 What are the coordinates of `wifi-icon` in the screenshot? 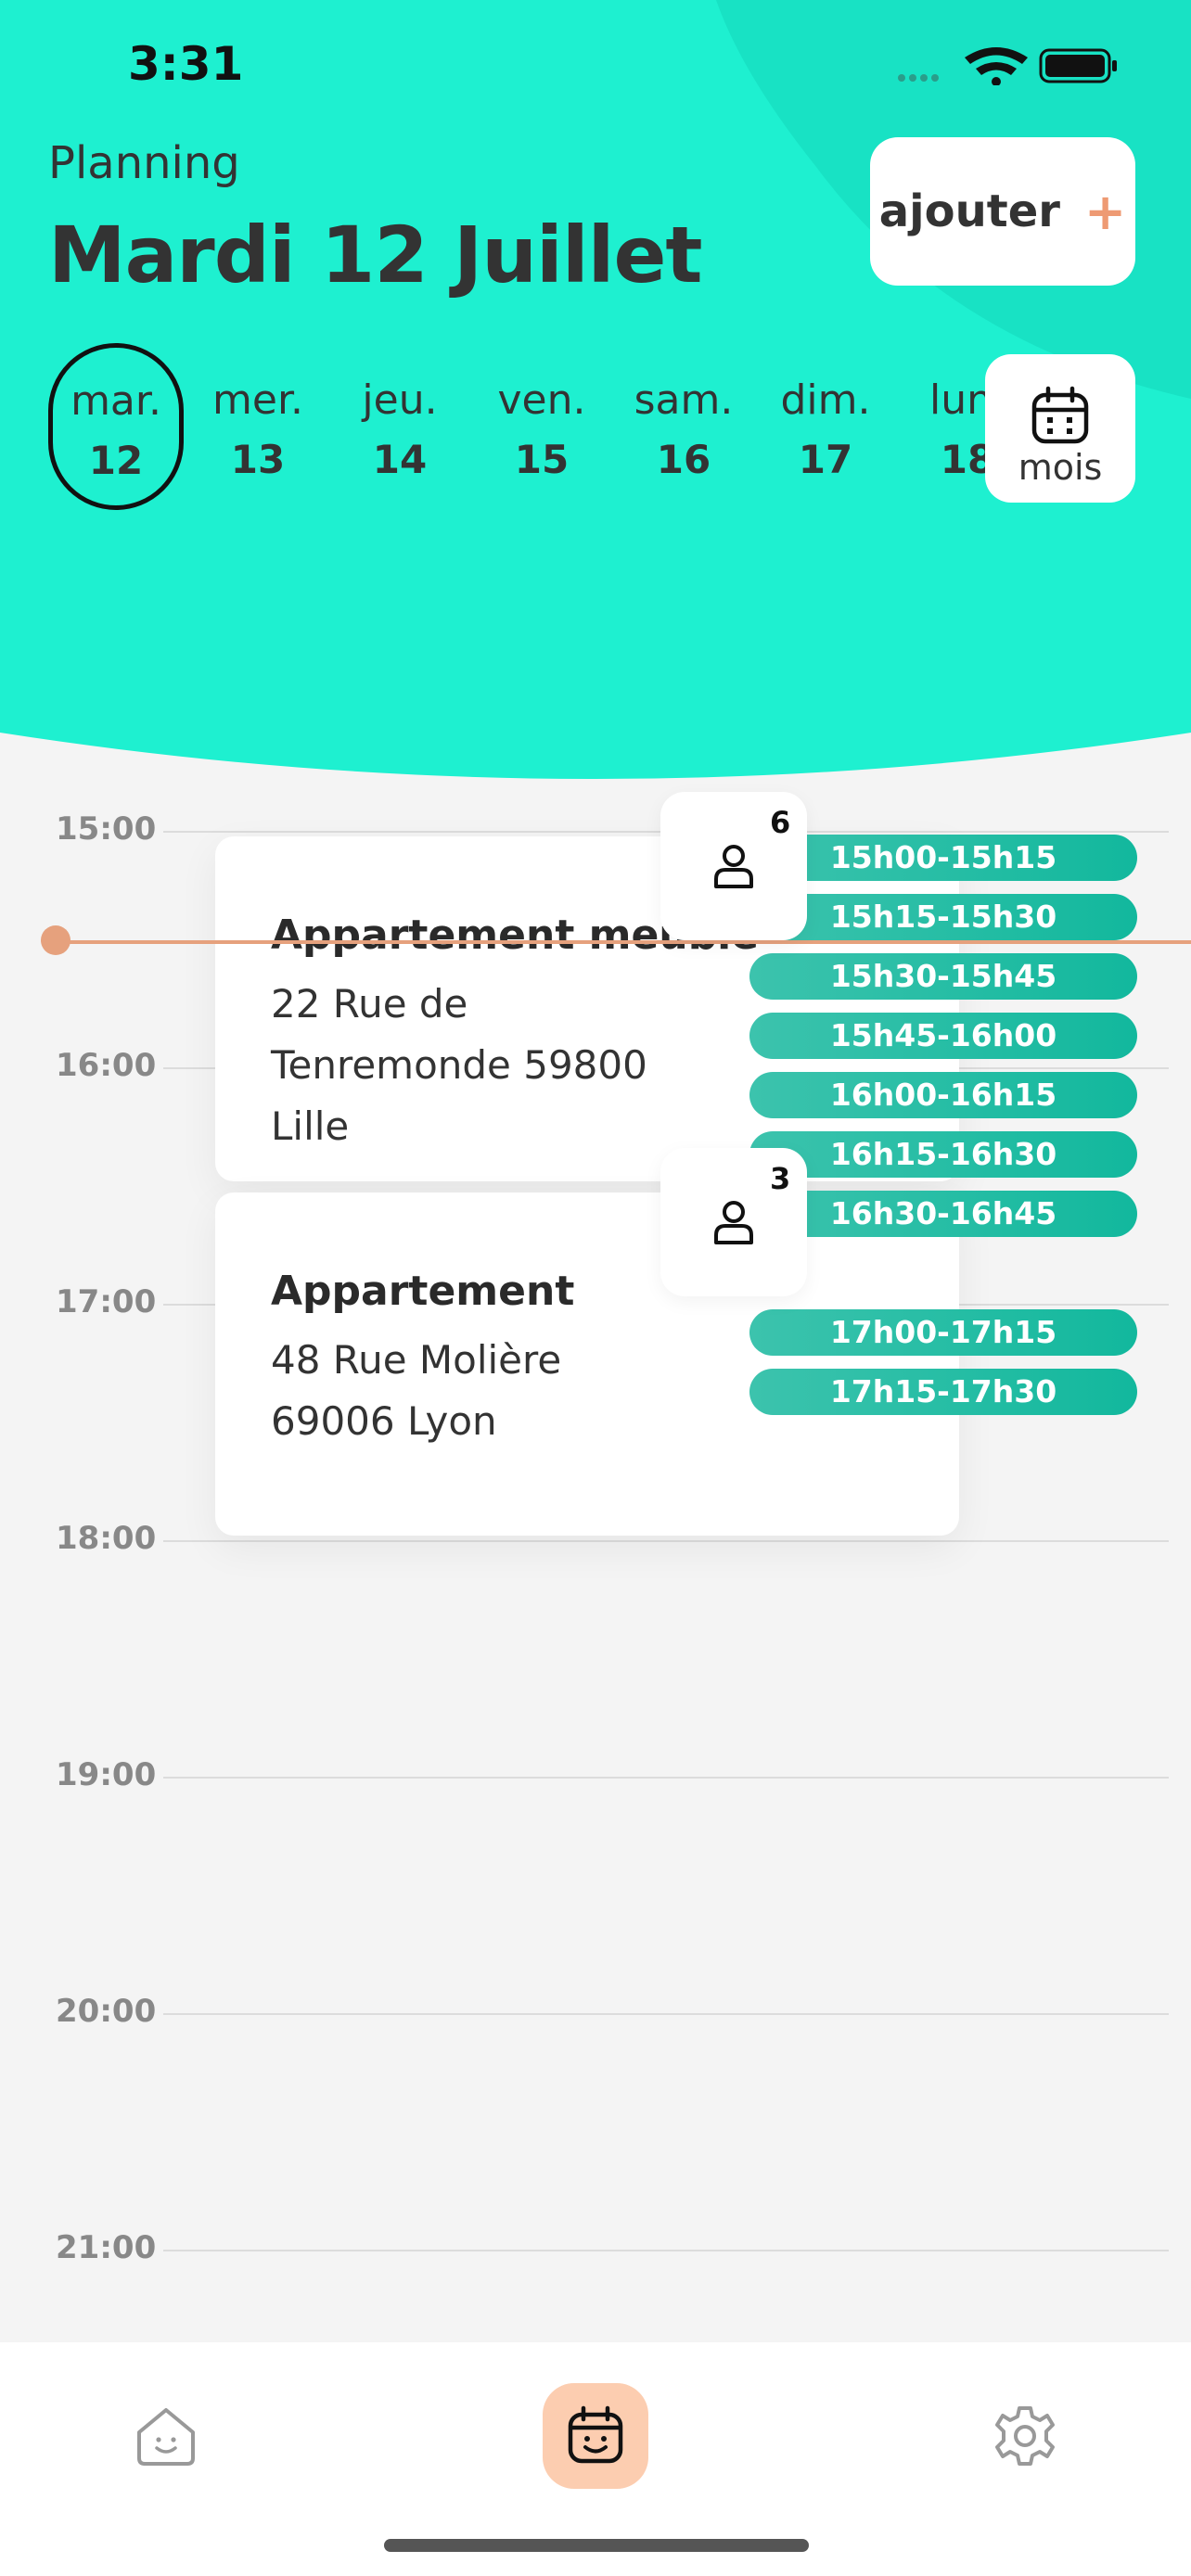 It's located at (996, 66).